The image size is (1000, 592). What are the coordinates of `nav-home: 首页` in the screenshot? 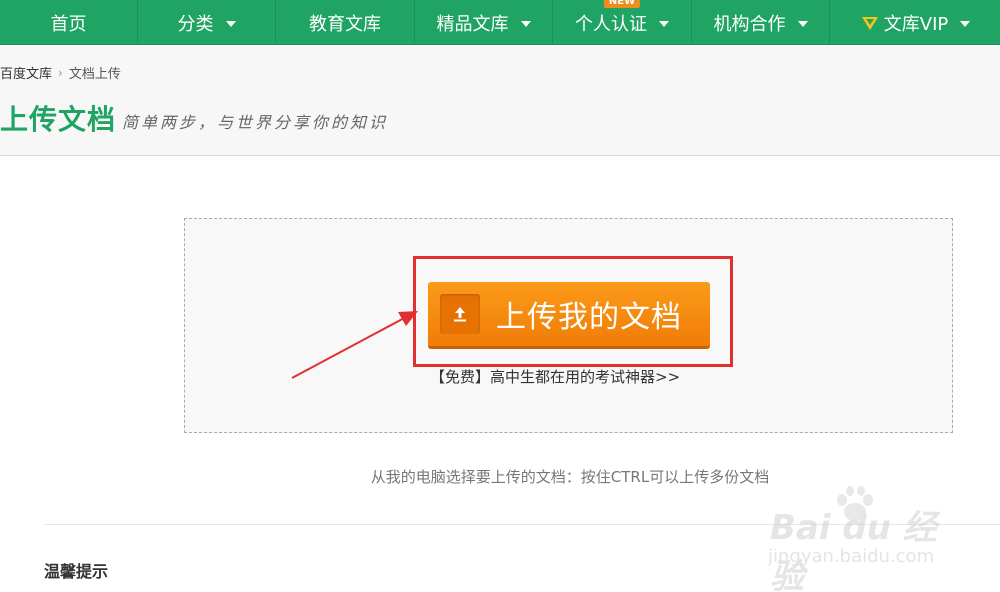 It's located at (69, 22).